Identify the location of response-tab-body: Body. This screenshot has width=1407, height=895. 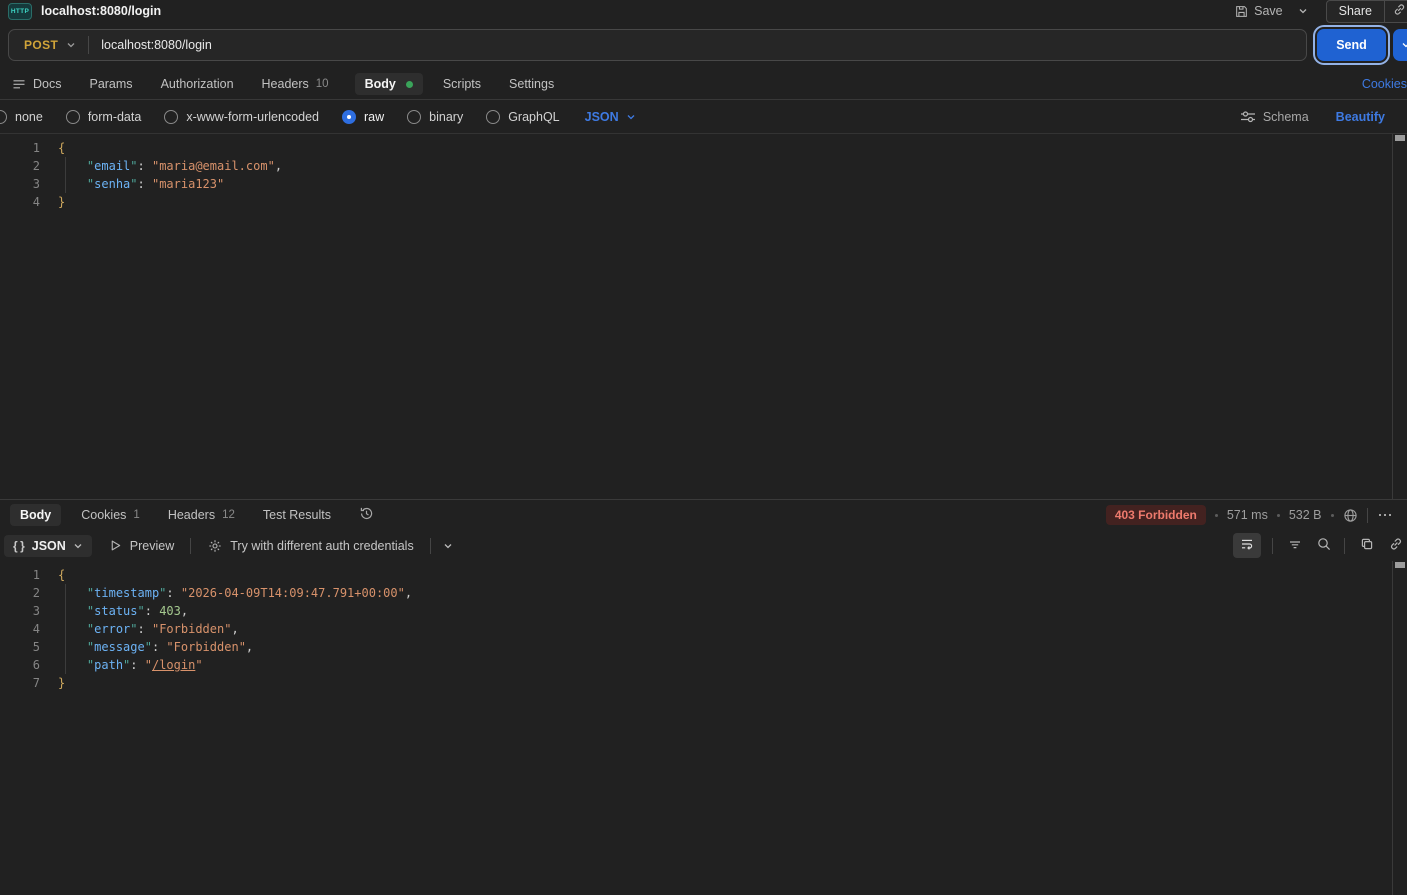
(36, 515).